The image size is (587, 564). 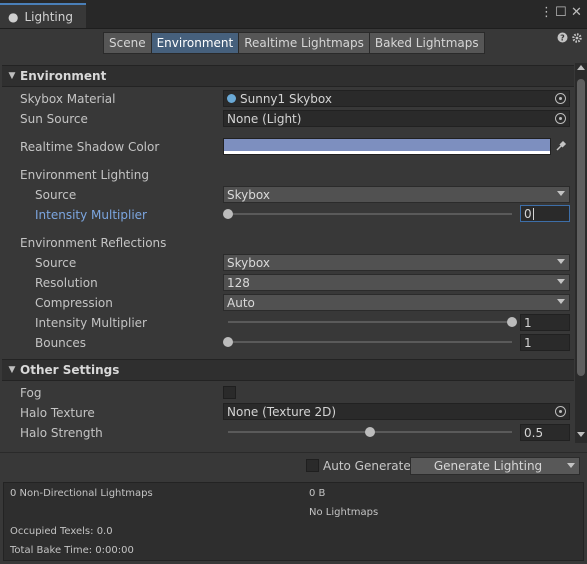 What do you see at coordinates (545, 432) in the screenshot?
I see `halo-strength-field: 0.5` at bounding box center [545, 432].